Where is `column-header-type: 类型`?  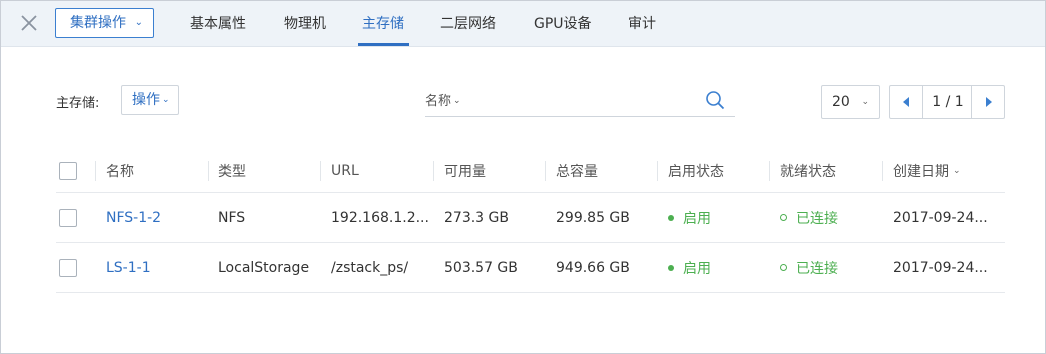
column-header-type: 类型 is located at coordinates (232, 170).